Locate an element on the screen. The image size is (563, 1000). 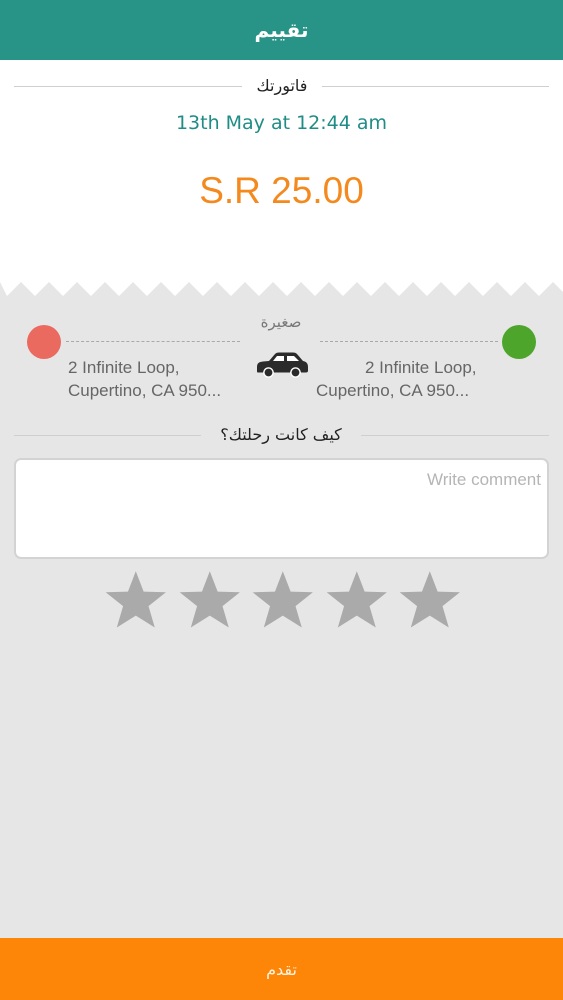
trip-amount: S.R 25.00 is located at coordinates (281, 190).